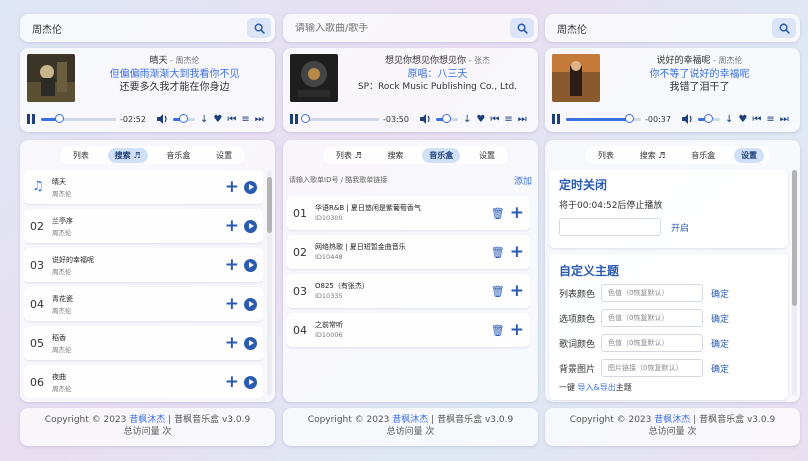 This screenshot has width=808, height=461. I want to click on list-item: 05 稻香 周杰伦 +, so click(143, 343).